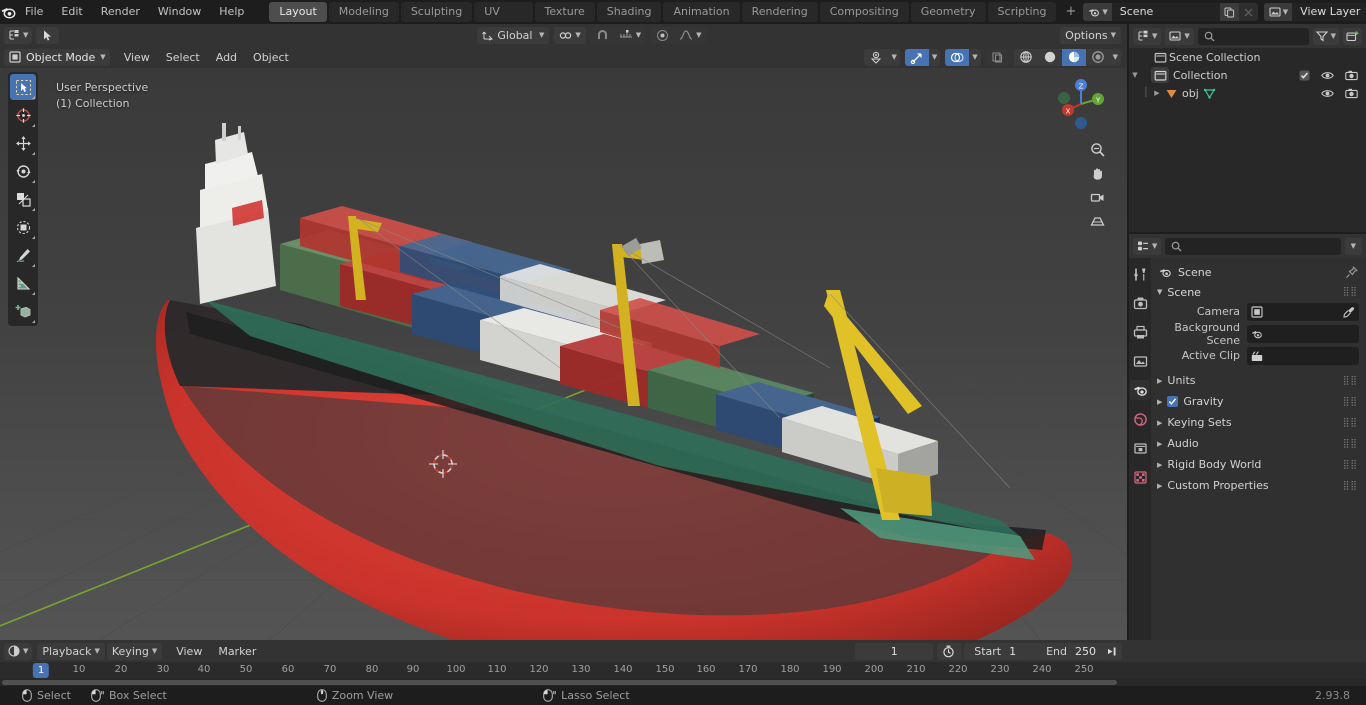  What do you see at coordinates (559, 682) in the screenshot?
I see `timeline-scrollbar` at bounding box center [559, 682].